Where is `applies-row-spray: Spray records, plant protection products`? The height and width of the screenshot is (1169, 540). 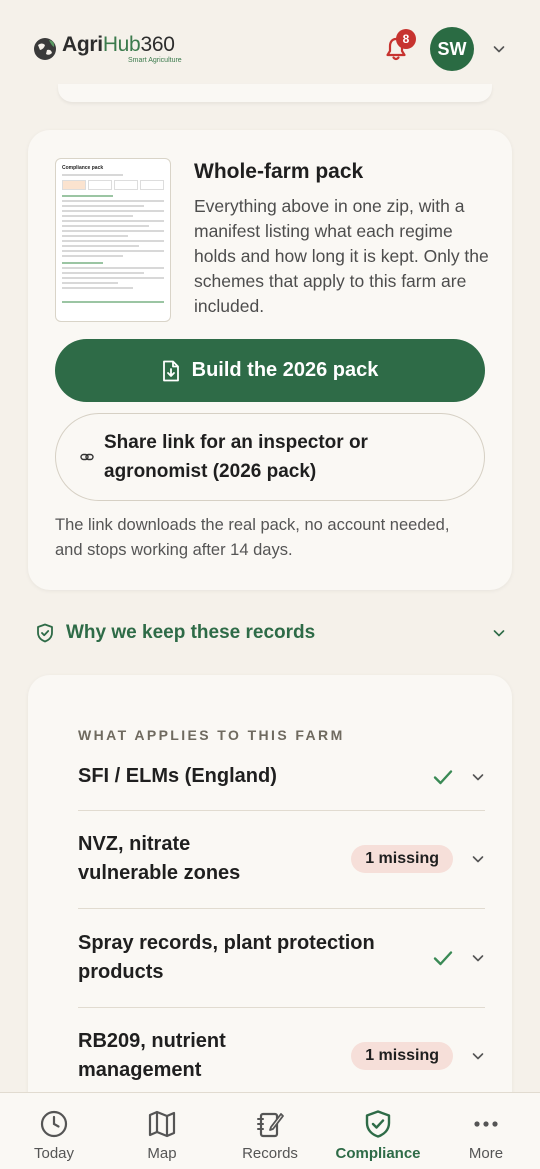 applies-row-spray: Spray records, plant protection products is located at coordinates (281, 958).